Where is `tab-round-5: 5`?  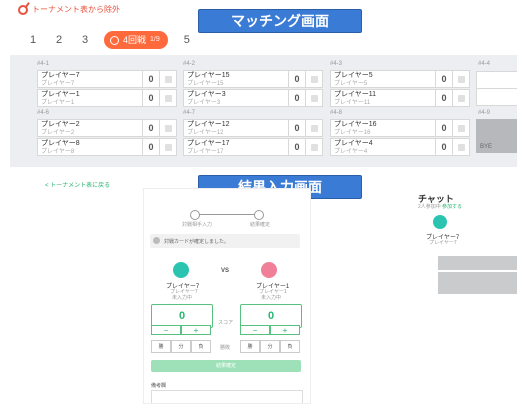
tab-round-5: 5 is located at coordinates (187, 40).